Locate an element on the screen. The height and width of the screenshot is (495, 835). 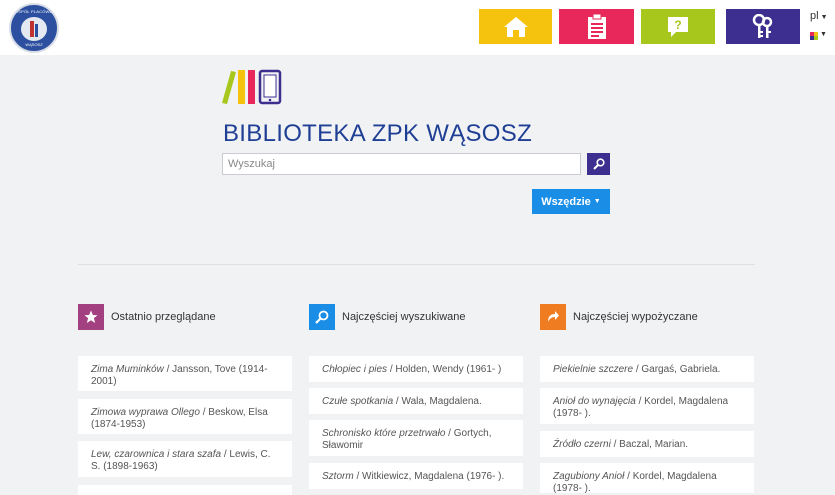
list-item is located at coordinates (185, 490).